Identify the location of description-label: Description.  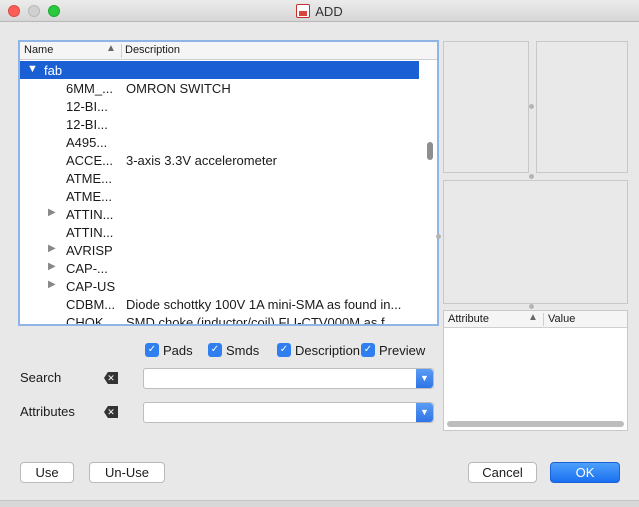
(328, 350).